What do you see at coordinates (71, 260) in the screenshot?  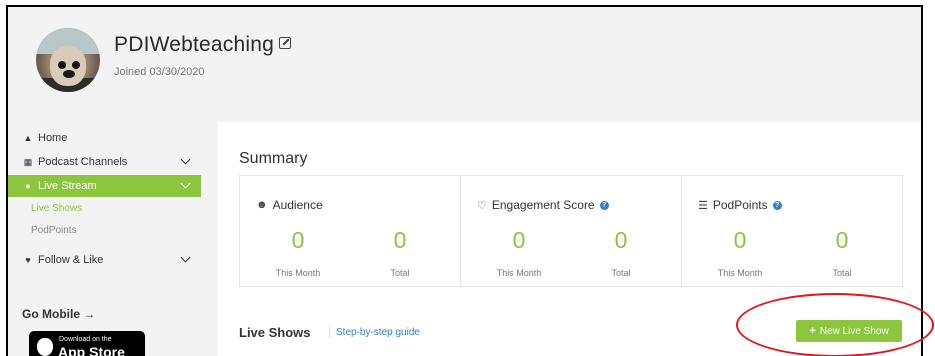 I see `sidebar-item-label: Follow & Like` at bounding box center [71, 260].